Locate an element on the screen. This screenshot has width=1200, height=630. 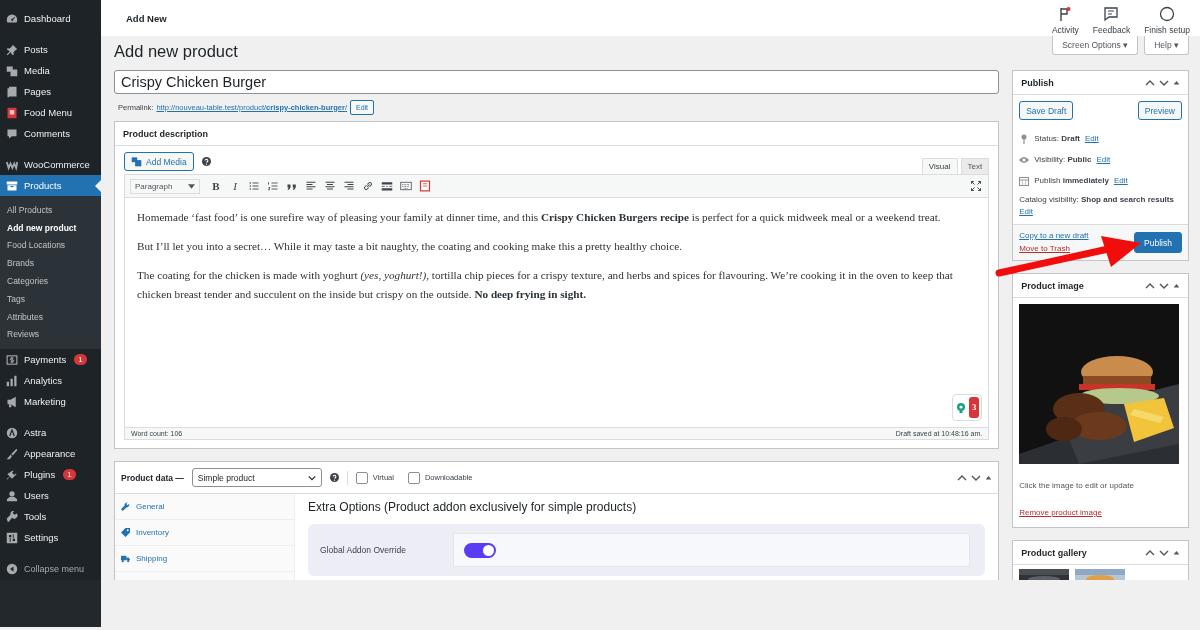
add-media-button: Add Media is located at coordinates (159, 161).